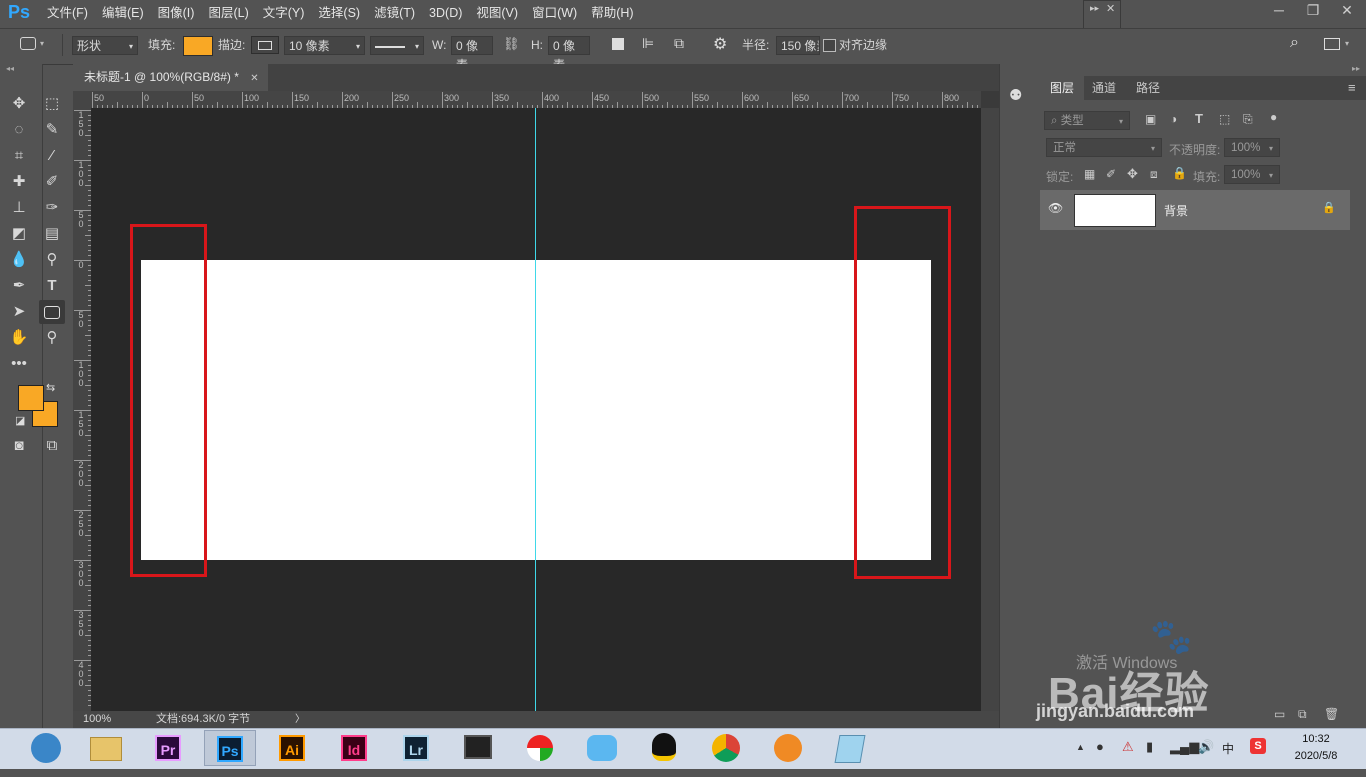  Describe the element at coordinates (97, 719) in the screenshot. I see `zoom-level: 100%` at that location.